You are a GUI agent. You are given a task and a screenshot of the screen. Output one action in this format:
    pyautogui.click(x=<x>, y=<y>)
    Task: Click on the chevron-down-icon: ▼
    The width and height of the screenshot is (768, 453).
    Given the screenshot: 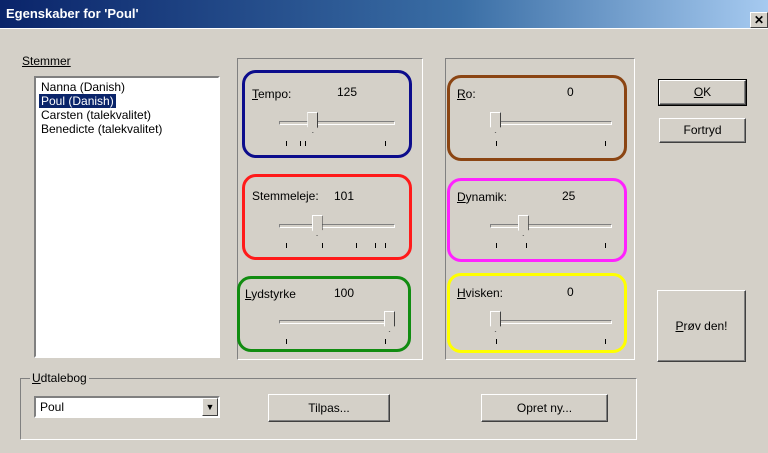 What is the action you would take?
    pyautogui.click(x=210, y=407)
    